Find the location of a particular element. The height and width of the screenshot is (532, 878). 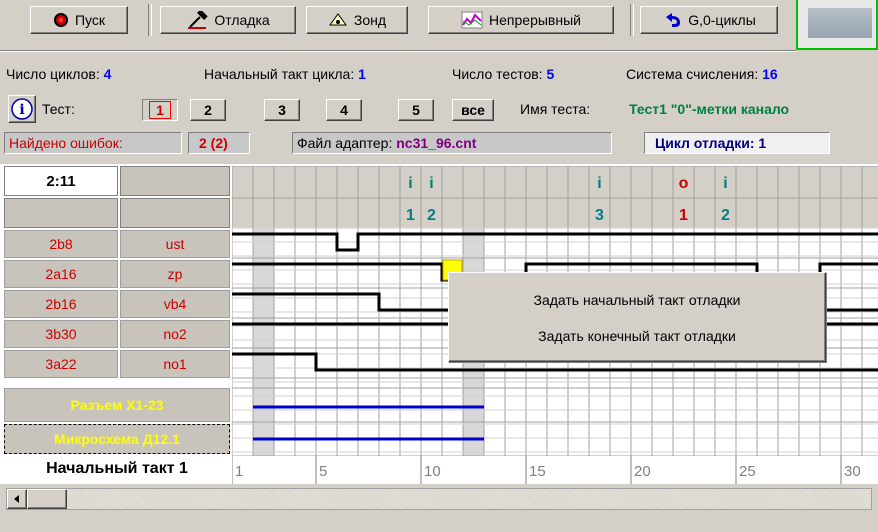

arrow-left-icon is located at coordinates (16, 499).